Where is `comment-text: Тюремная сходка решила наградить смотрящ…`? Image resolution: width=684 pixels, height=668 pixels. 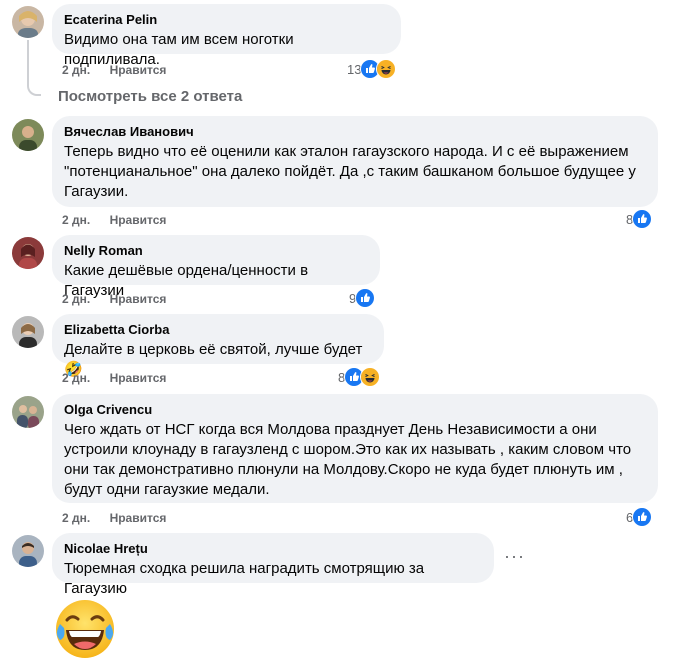 comment-text: Тюремная сходка решила наградить смотрящ… is located at coordinates (244, 578).